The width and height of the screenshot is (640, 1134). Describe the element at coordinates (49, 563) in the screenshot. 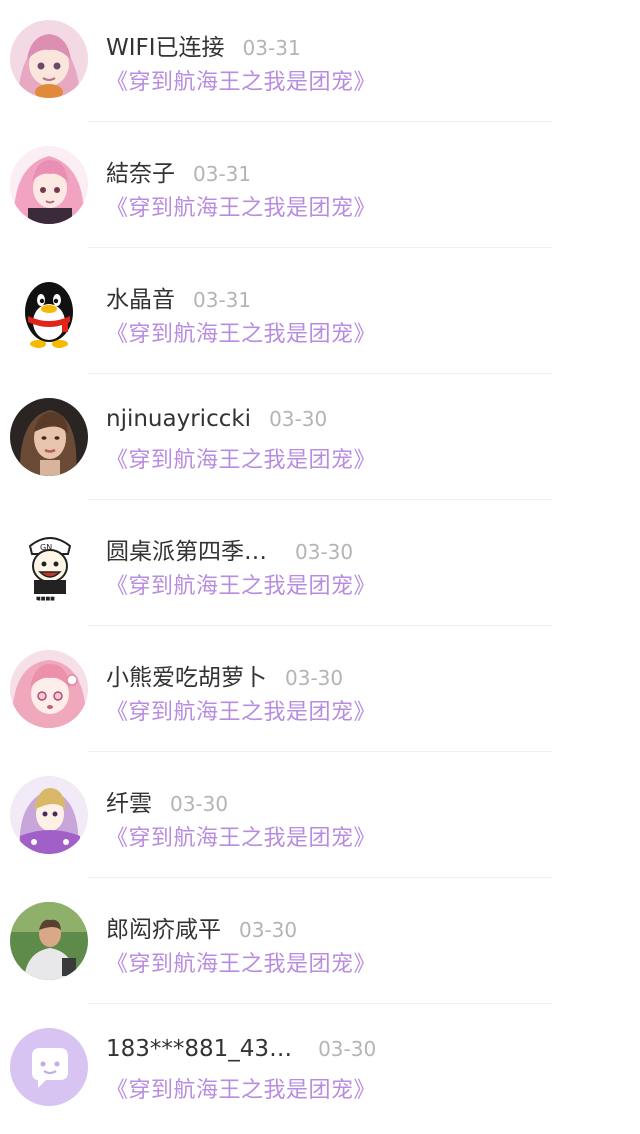

I see `cartoon-man-cap-avatar: GN ■■■■` at that location.